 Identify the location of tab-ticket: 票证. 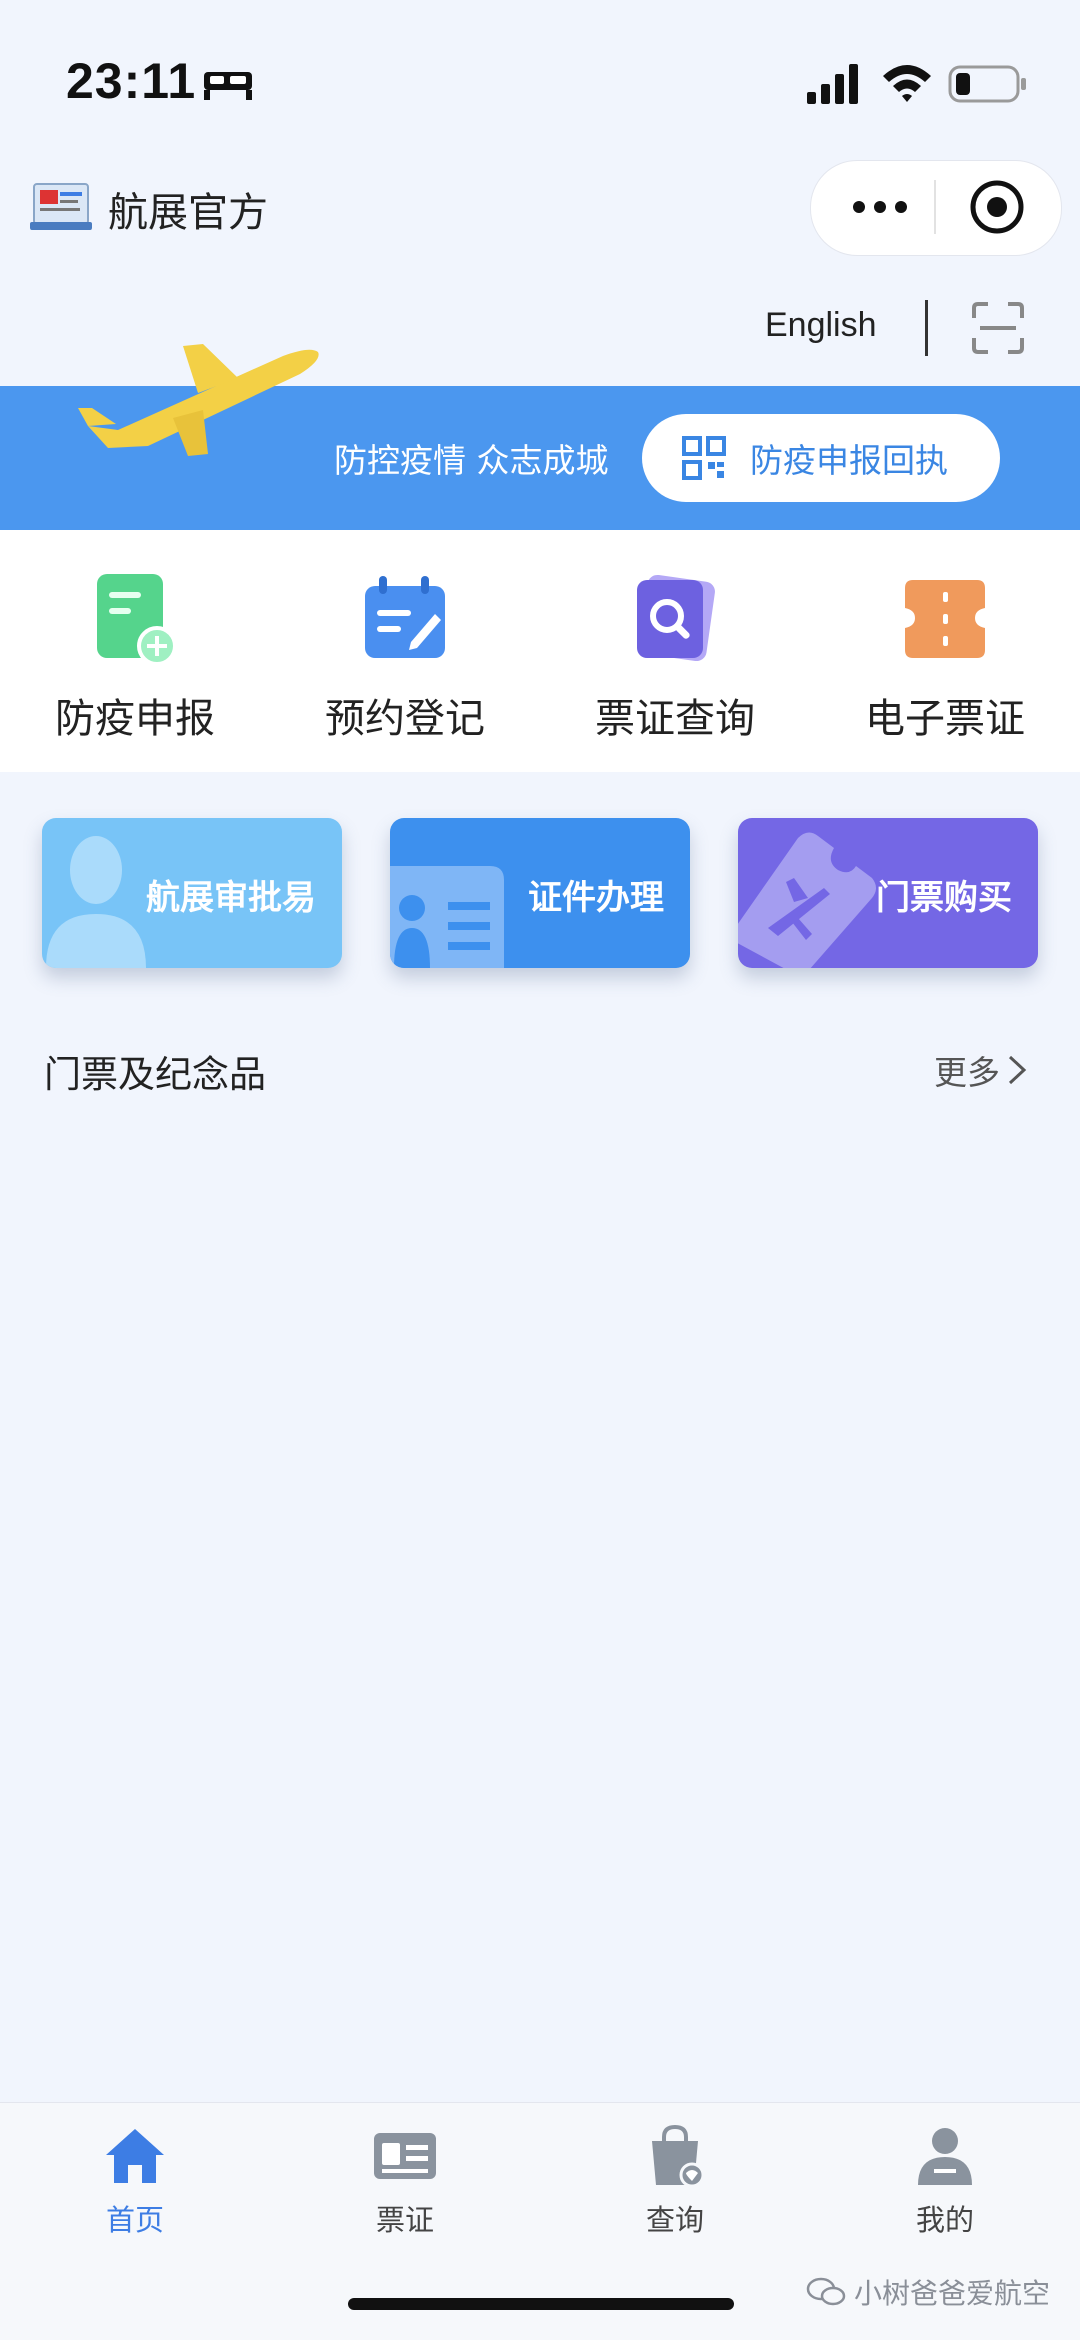
(405, 2182).